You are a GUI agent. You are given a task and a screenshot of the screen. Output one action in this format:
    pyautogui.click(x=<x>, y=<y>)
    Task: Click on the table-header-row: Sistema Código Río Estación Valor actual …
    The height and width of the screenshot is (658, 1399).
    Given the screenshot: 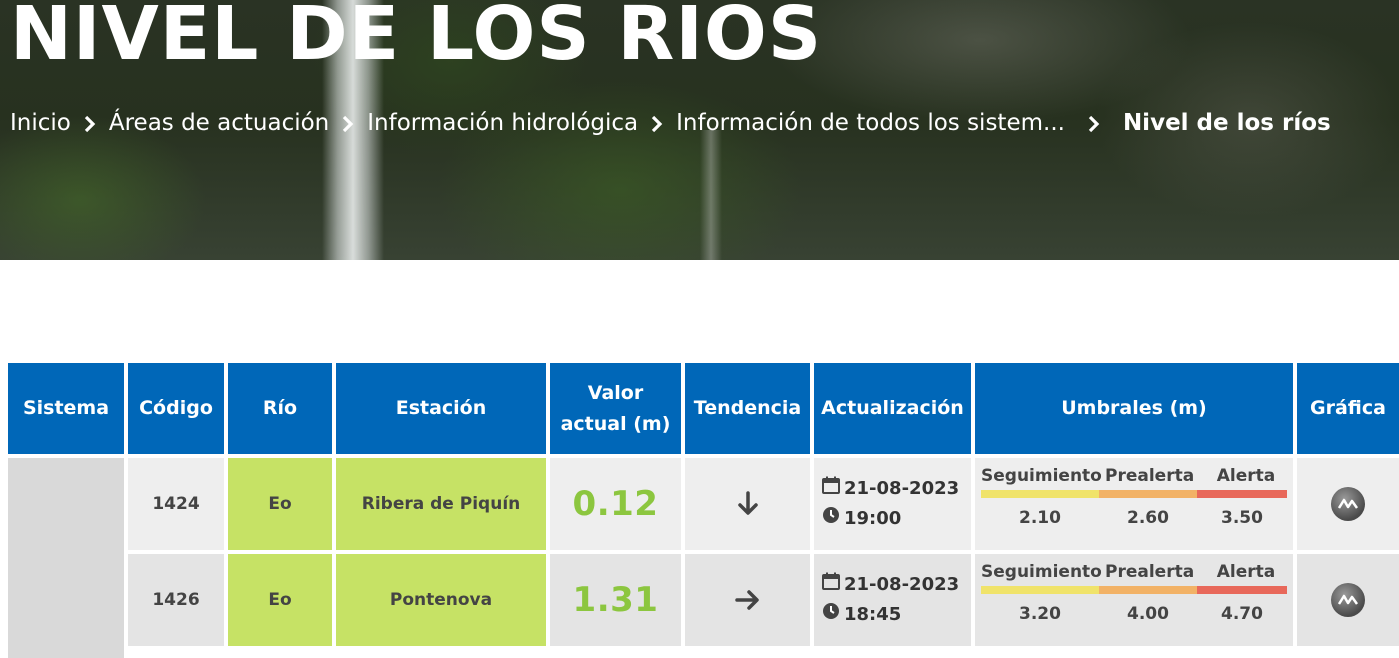 What is the action you would take?
    pyautogui.click(x=703, y=408)
    